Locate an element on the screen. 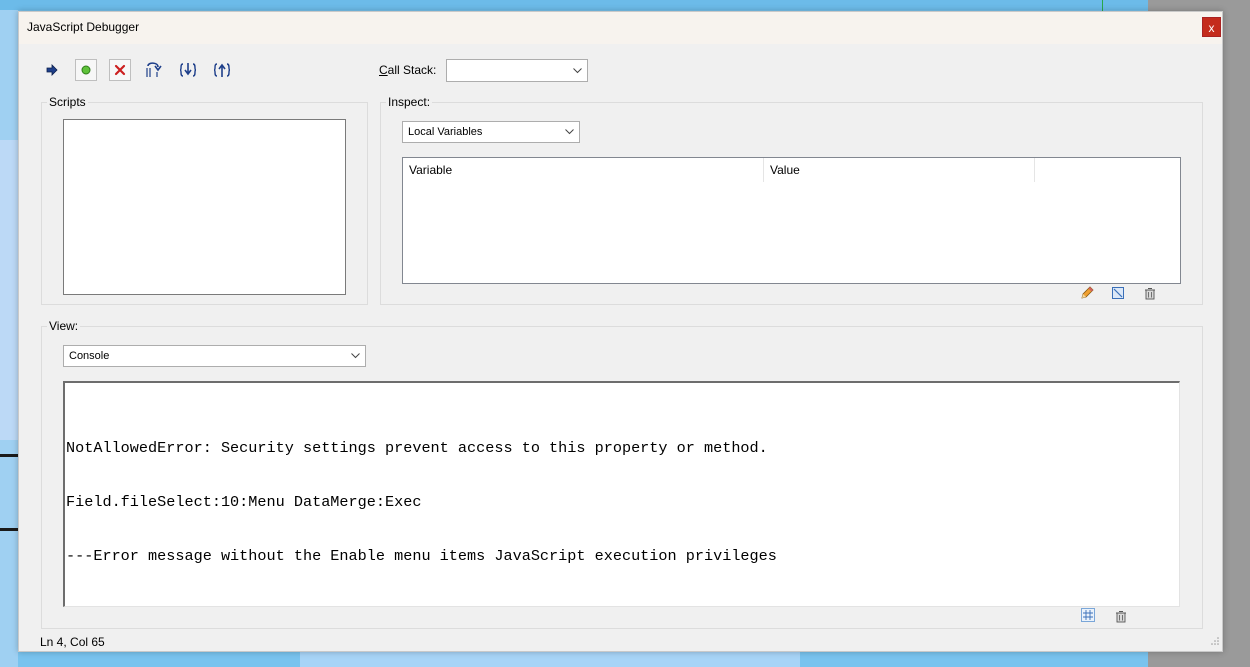 This screenshot has height=667, width=1250. title-bar: JavaScript Debugger x is located at coordinates (620, 28).